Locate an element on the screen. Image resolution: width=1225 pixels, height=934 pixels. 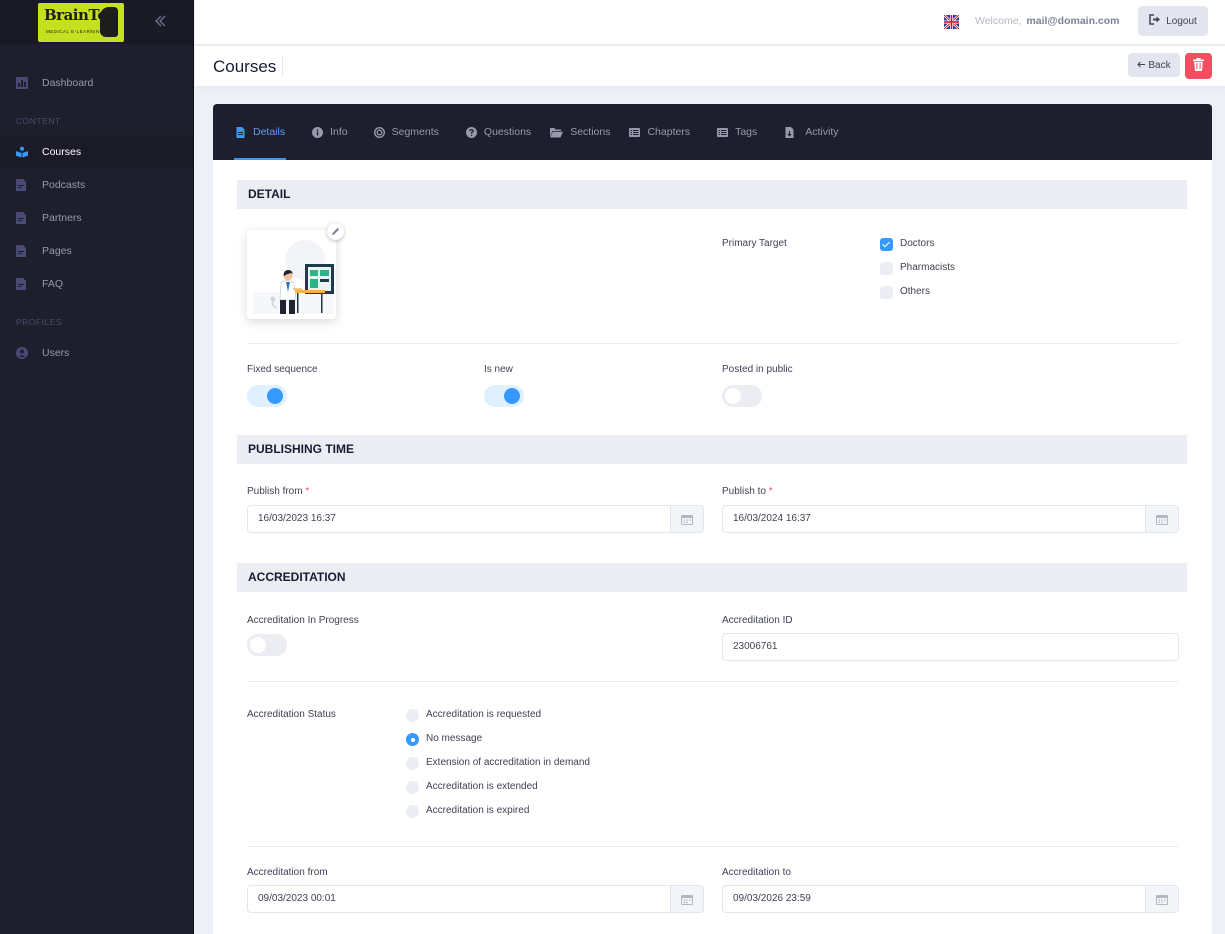
brand: BrainTop MEDICAL E-LEARNING is located at coordinates (96, 22).